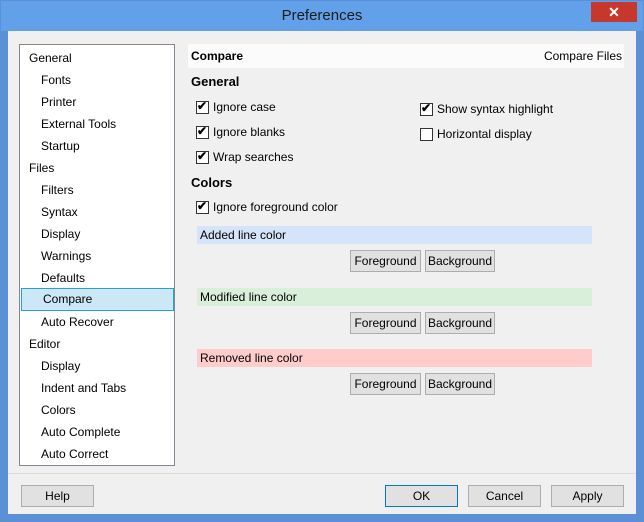  What do you see at coordinates (243, 235) in the screenshot?
I see `added-line-color-label: Added line color` at bounding box center [243, 235].